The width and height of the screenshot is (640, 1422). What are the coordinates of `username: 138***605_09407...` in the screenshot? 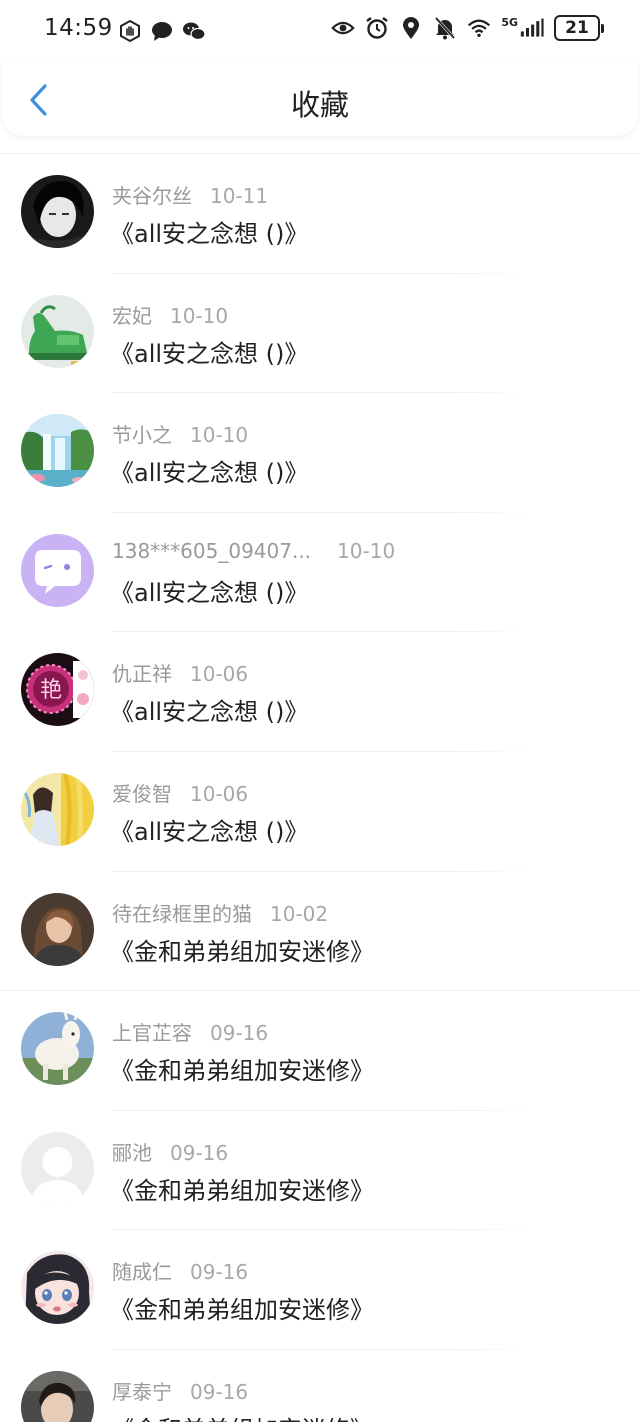 It's located at (211, 551).